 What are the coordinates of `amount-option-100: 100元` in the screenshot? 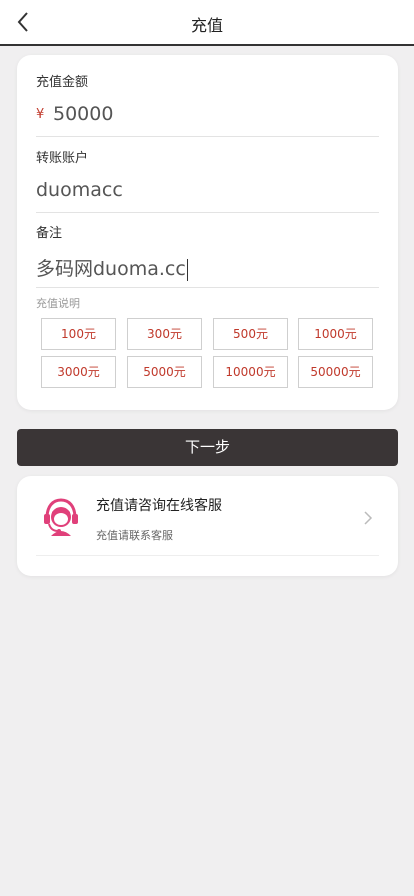 It's located at (78, 334).